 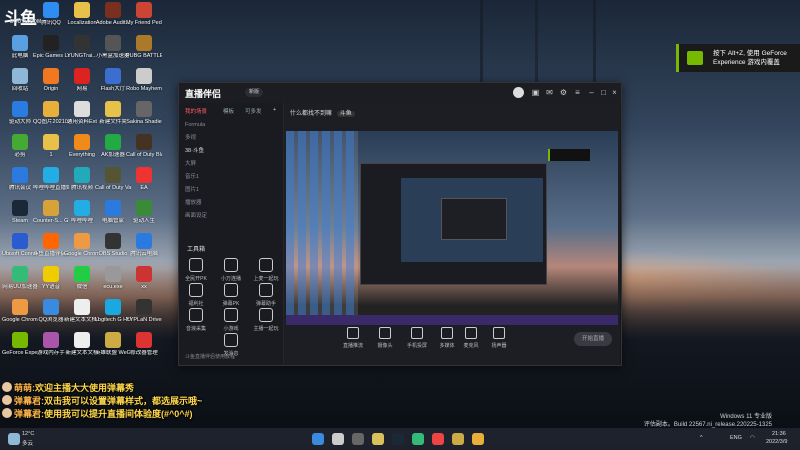 What do you see at coordinates (453, 224) in the screenshot?
I see `nested-app-preview` at bounding box center [453, 224].